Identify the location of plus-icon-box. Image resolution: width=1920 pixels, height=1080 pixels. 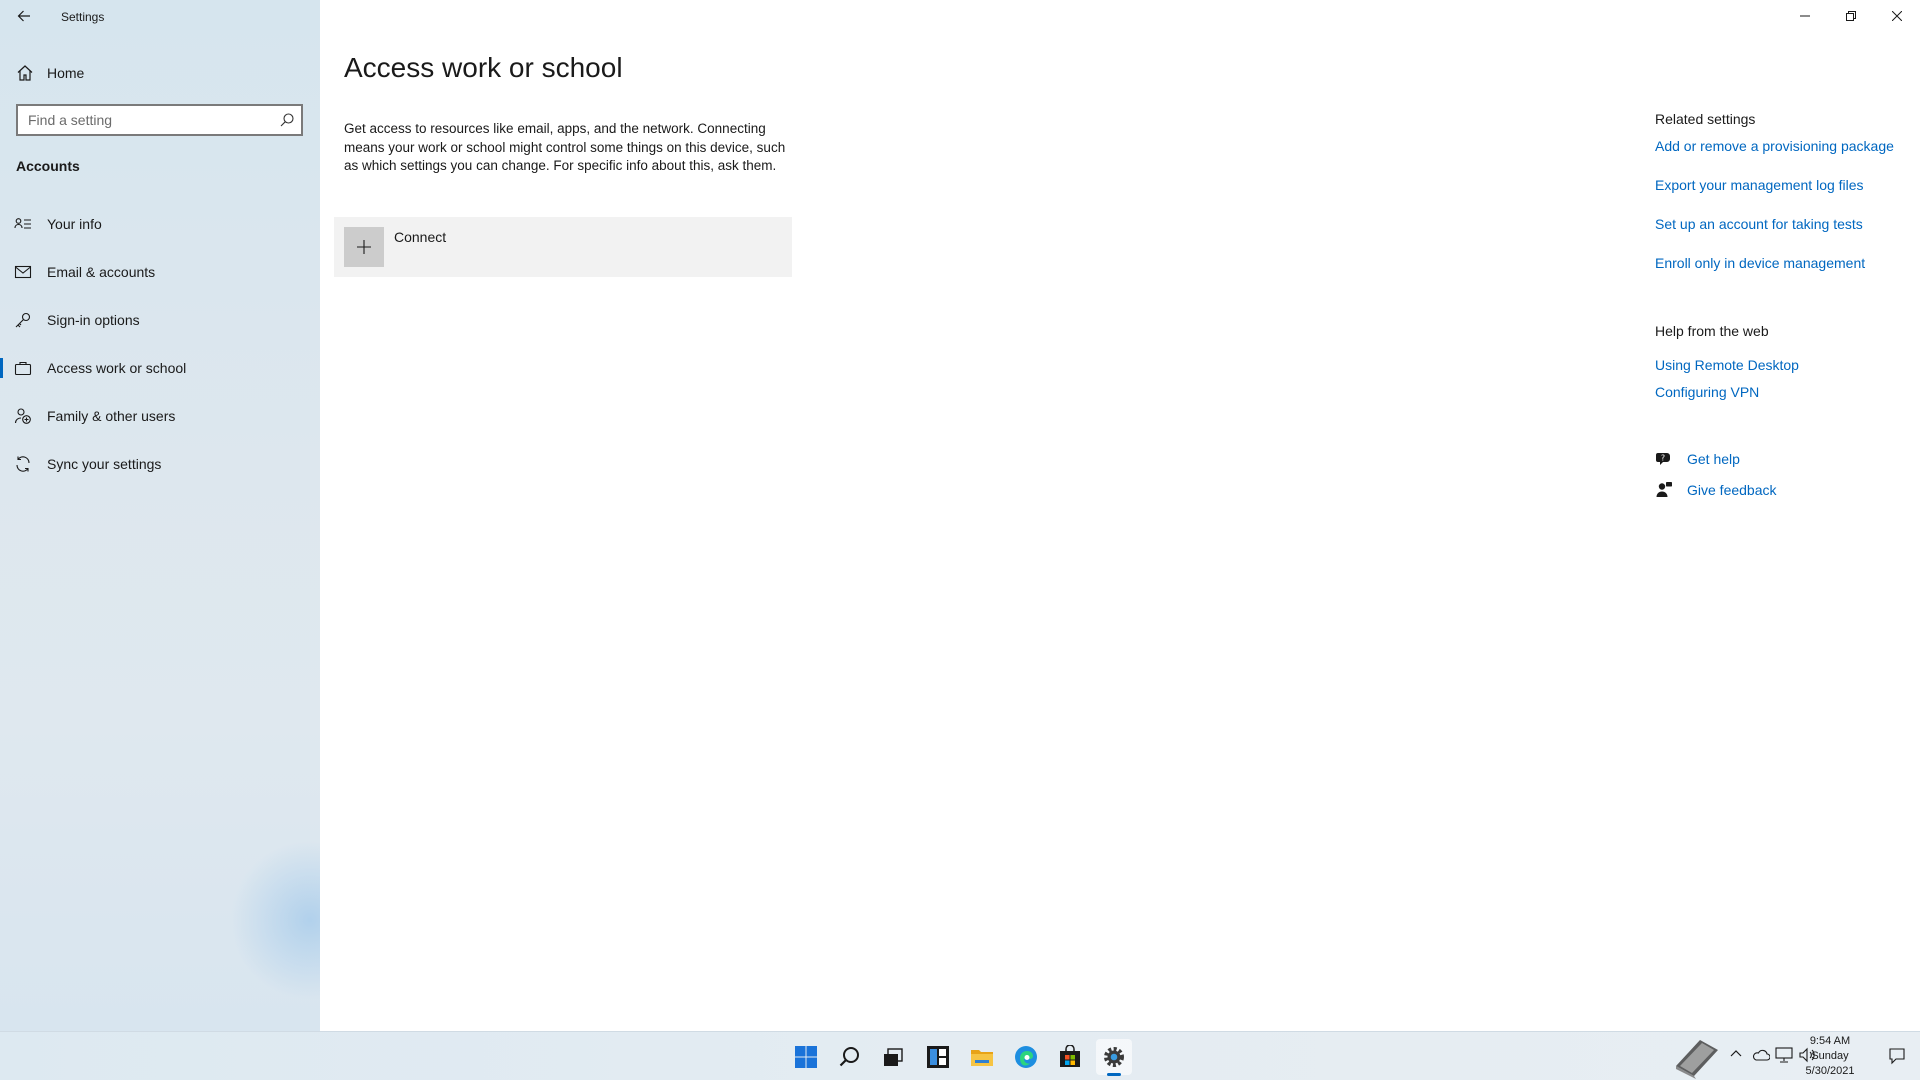
(364, 247).